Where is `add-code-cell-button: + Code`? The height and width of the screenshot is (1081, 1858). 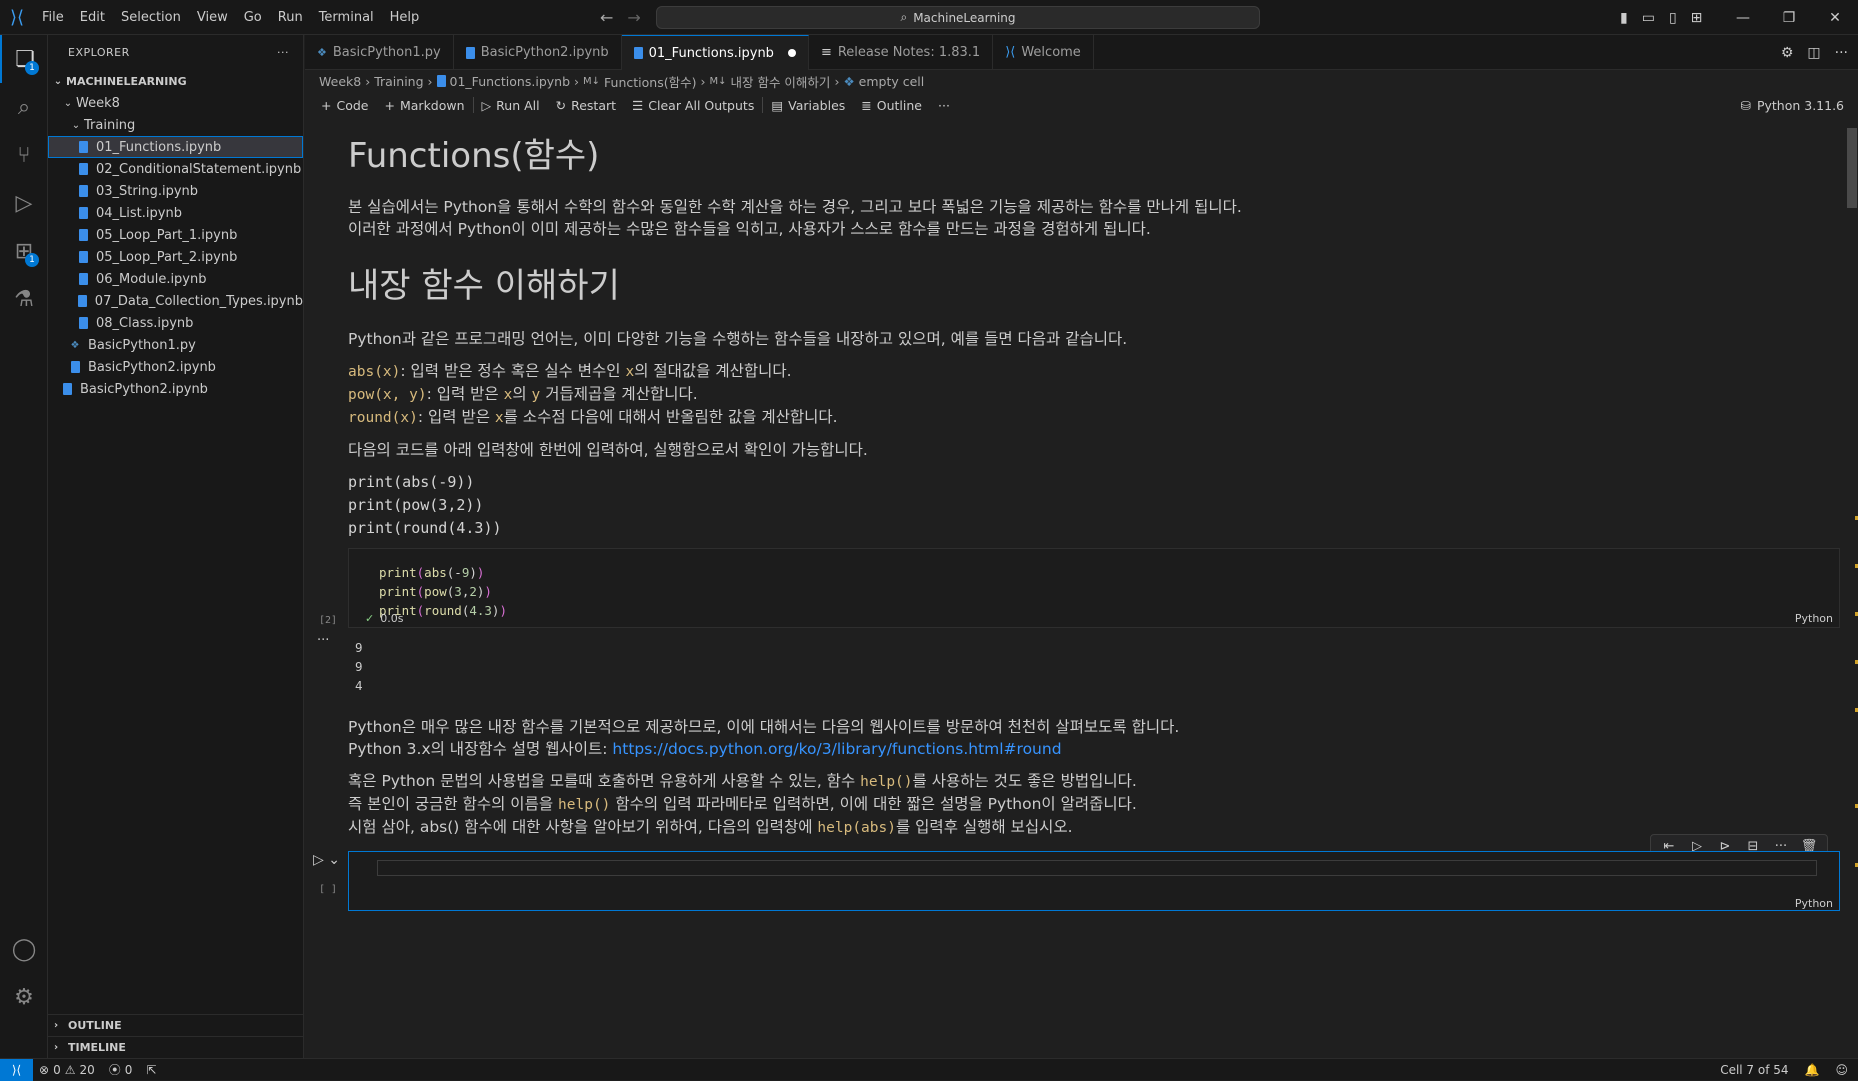
add-code-cell-button: + Code is located at coordinates (345, 105).